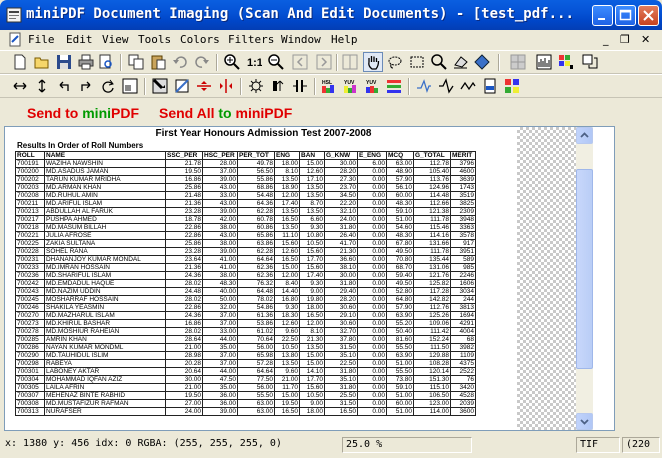 The width and height of the screenshot is (662, 458). What do you see at coordinates (136, 62) in the screenshot?
I see `copy-icon` at bounding box center [136, 62].